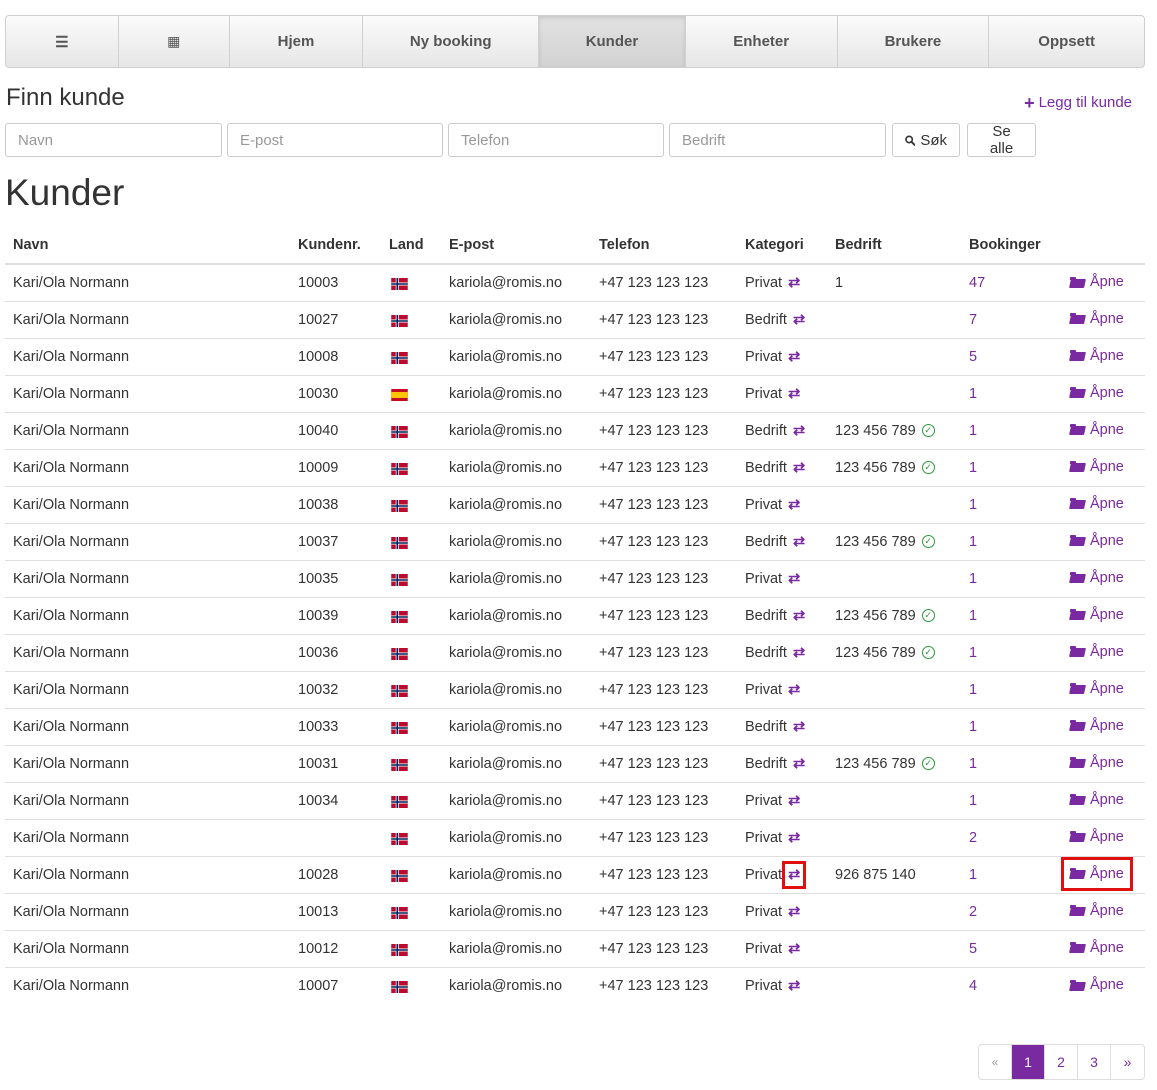 Image resolution: width=1157 pixels, height=1090 pixels. Describe the element at coordinates (894, 763) in the screenshot. I see `cell-company: 123 456 789 ✓` at that location.